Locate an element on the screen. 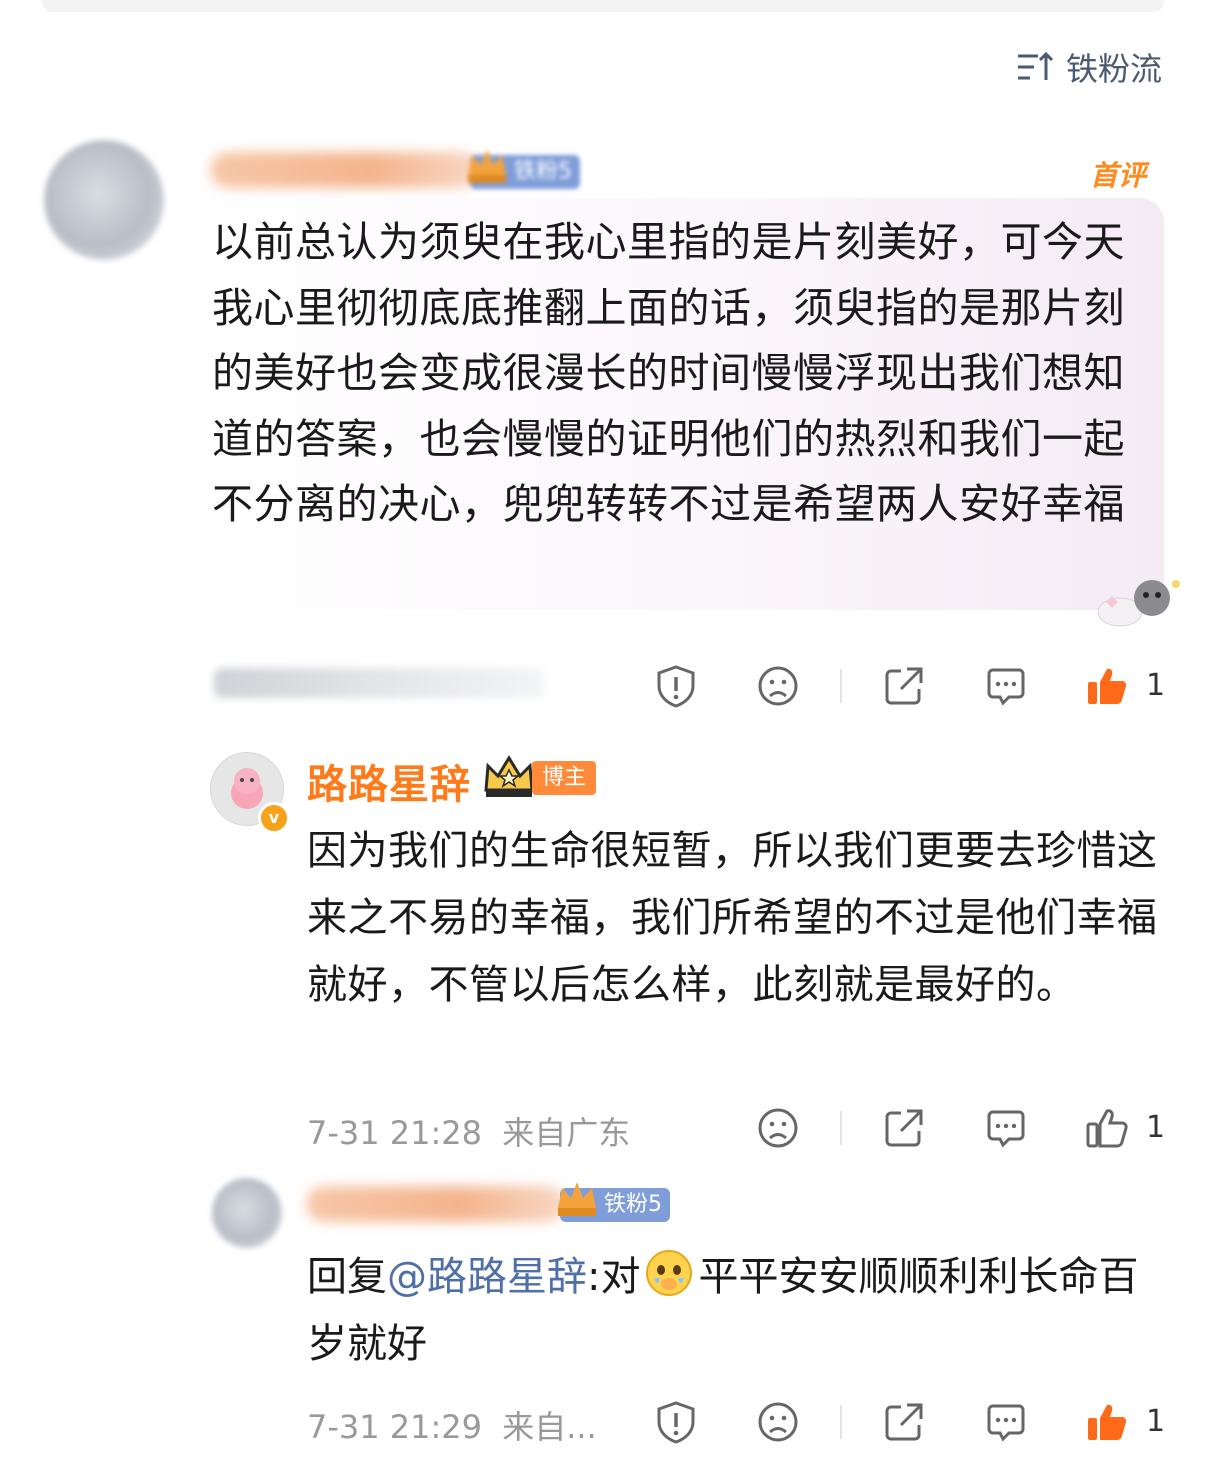 The height and width of the screenshot is (1457, 1206). crown-icon is located at coordinates (509, 776).